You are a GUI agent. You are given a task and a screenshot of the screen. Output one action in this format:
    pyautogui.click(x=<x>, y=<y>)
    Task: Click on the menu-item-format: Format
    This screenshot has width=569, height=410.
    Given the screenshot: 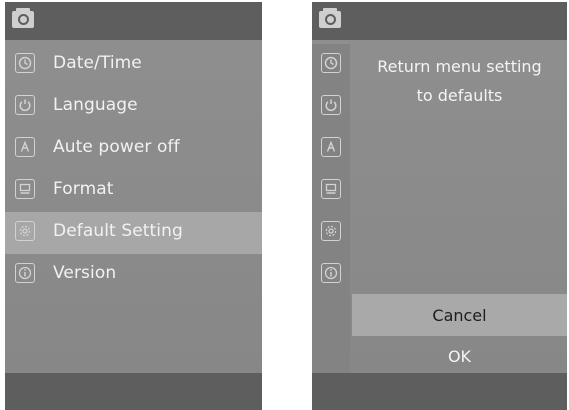 What is the action you would take?
    pyautogui.click(x=133, y=191)
    